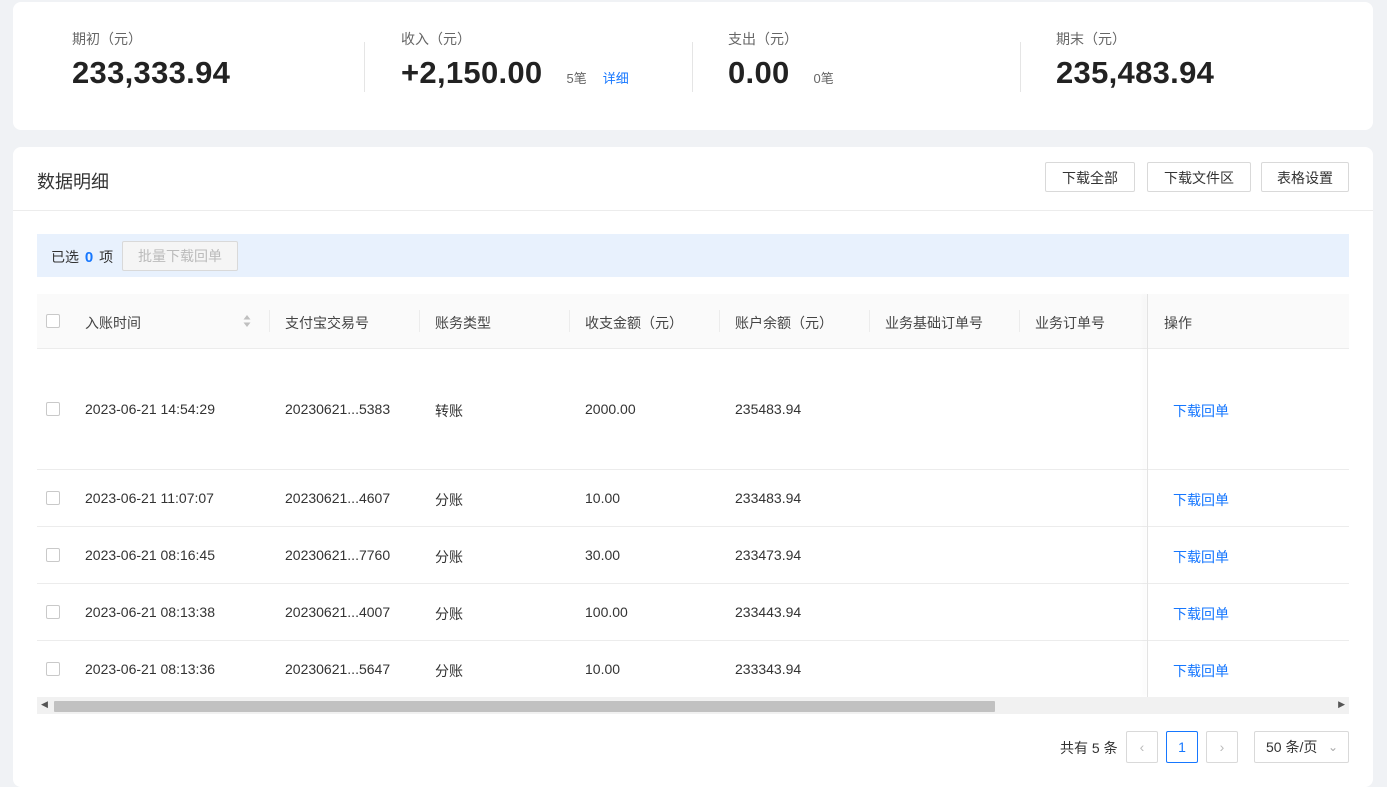 The height and width of the screenshot is (787, 1387). I want to click on opening-balance-stat: 期初（元） 233,333.94, so click(151, 60).